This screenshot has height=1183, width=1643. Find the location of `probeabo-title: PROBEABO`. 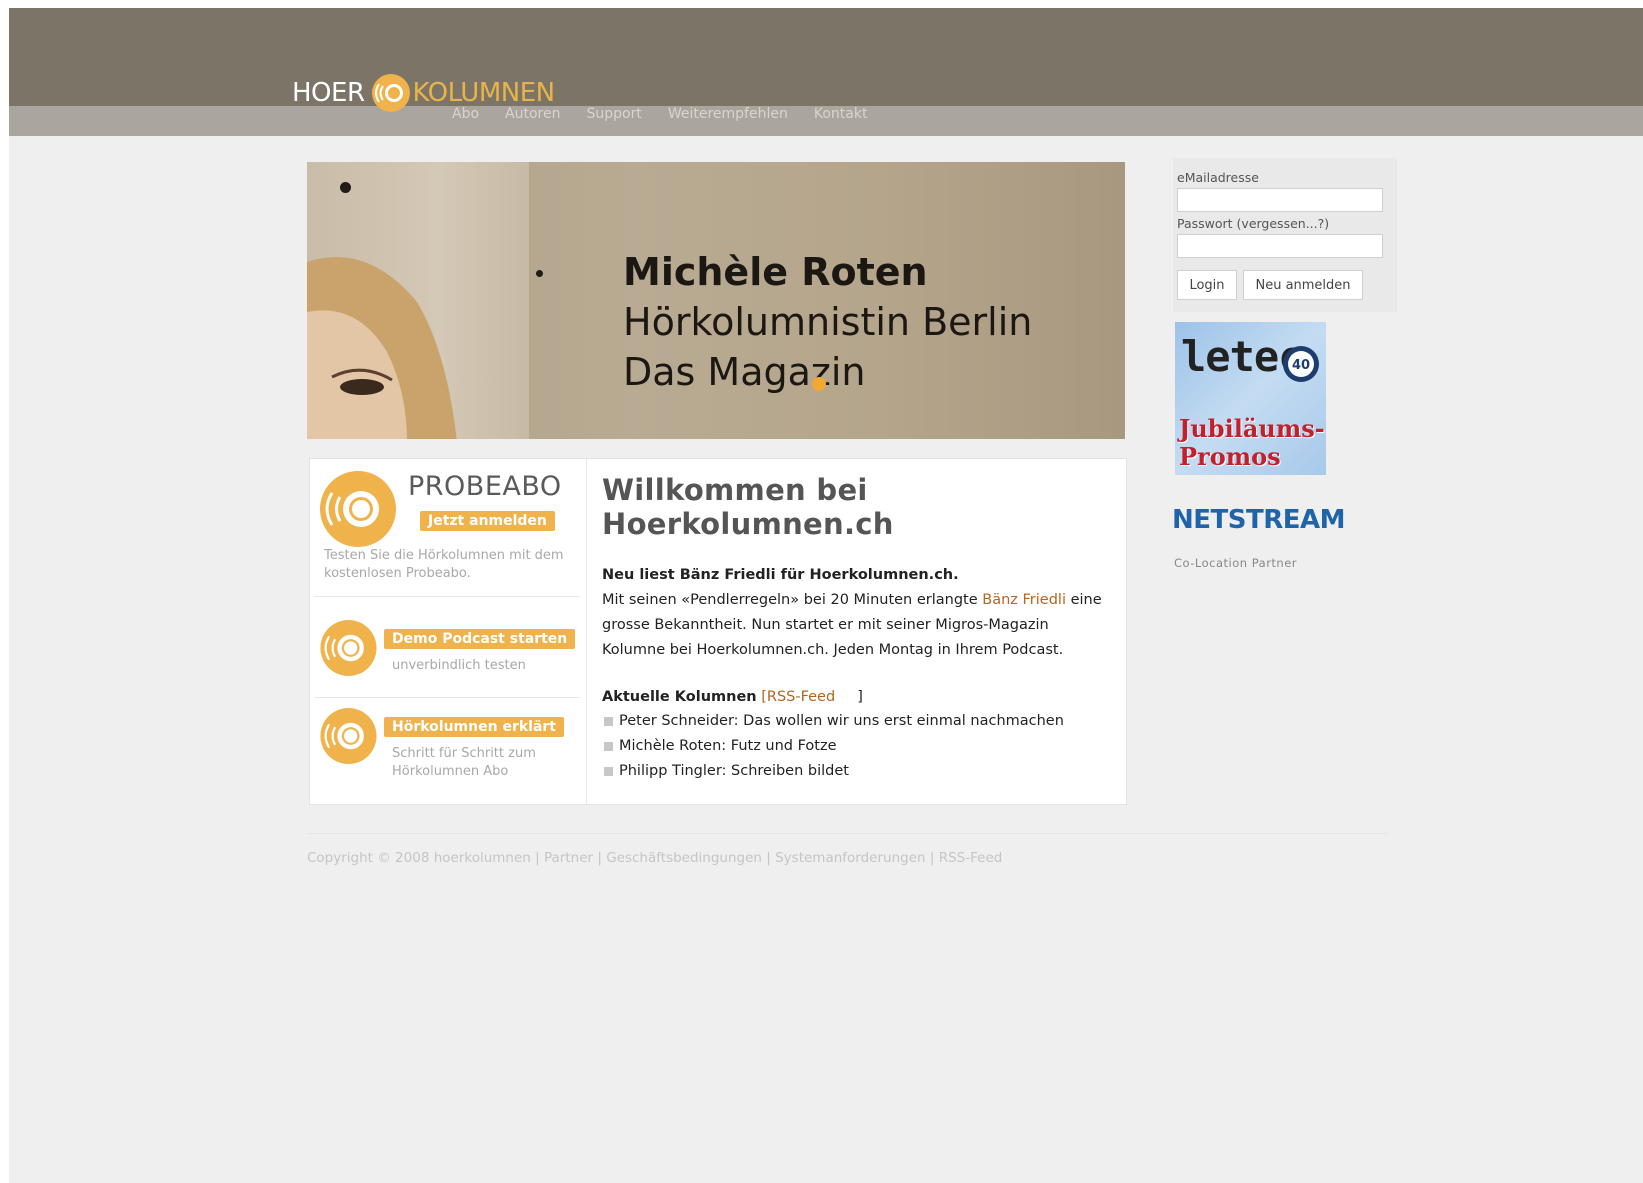

probeabo-title: PROBEABO is located at coordinates (485, 486).